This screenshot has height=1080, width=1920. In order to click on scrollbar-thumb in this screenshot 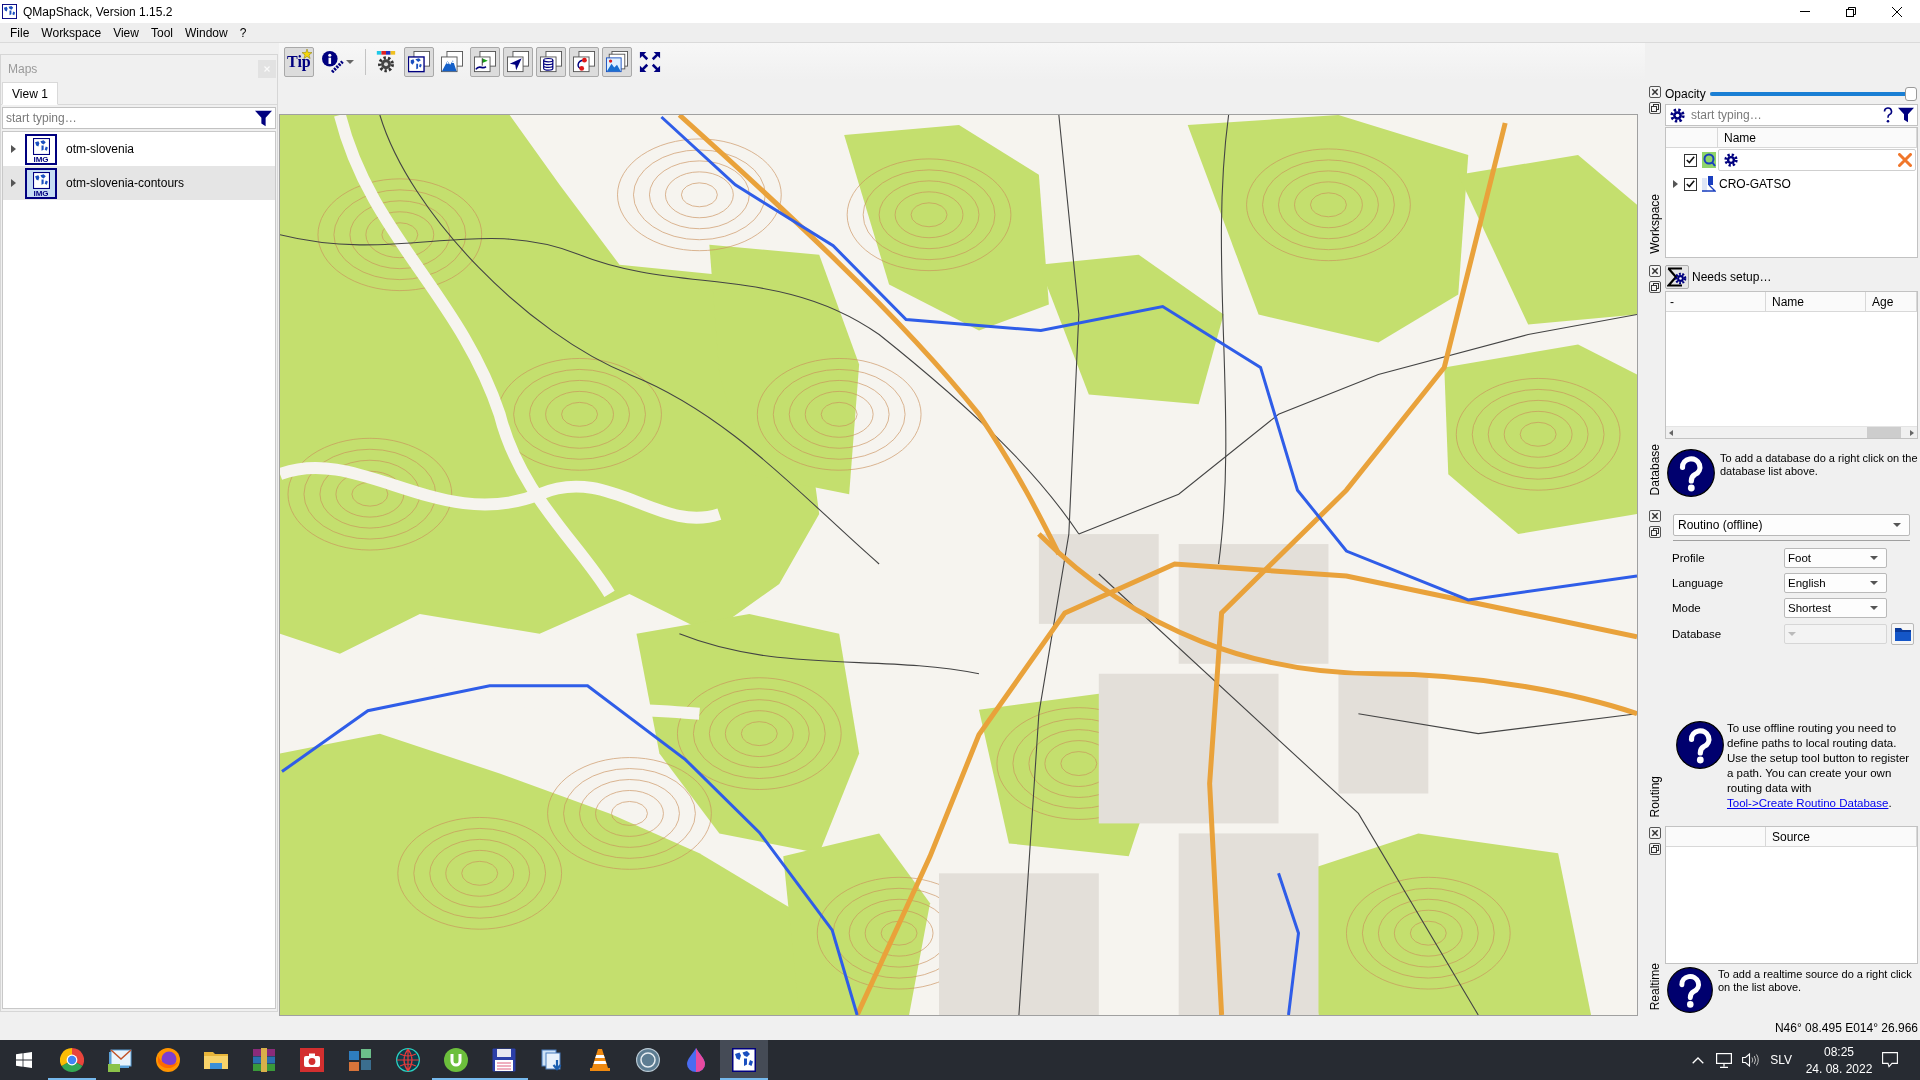, I will do `click(1884, 432)`.